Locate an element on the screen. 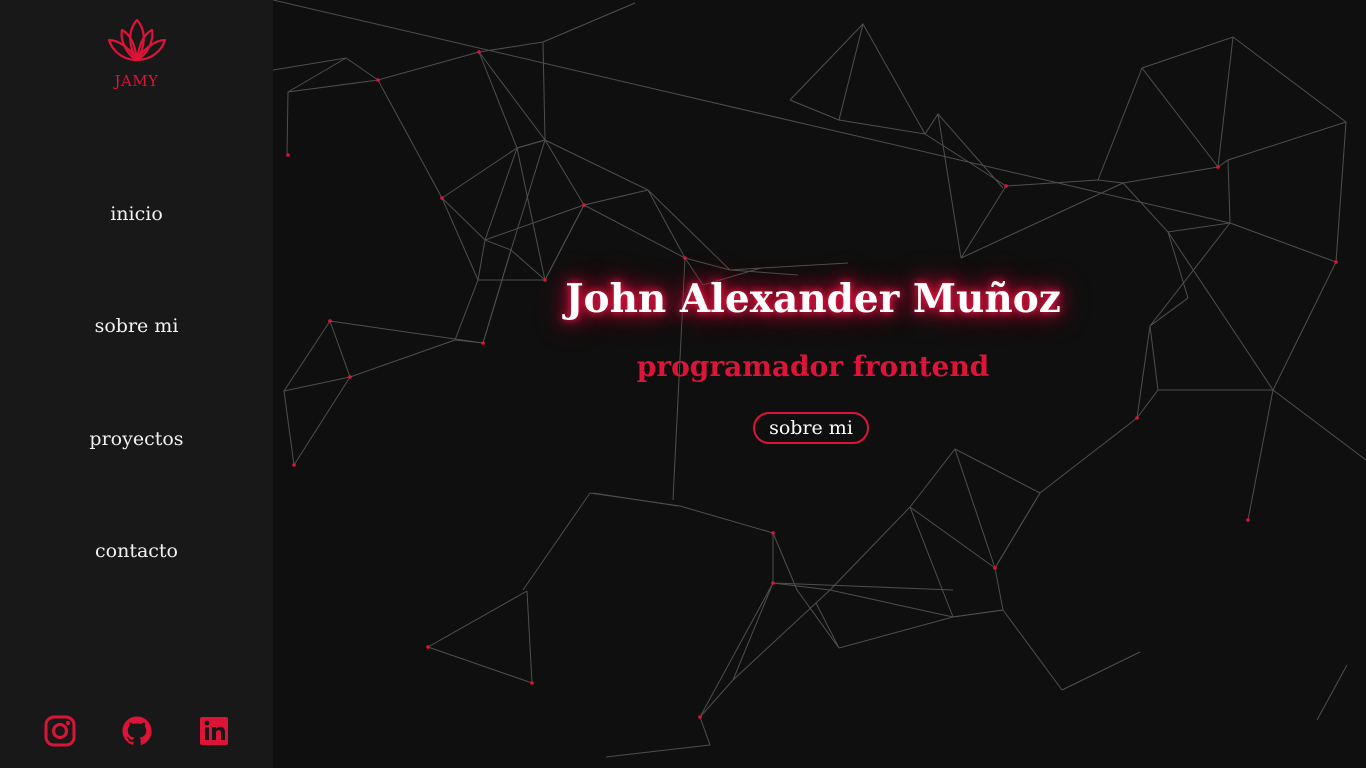 Image resolution: width=1366 pixels, height=768 pixels. logo-text: JAMY is located at coordinates (136, 81).